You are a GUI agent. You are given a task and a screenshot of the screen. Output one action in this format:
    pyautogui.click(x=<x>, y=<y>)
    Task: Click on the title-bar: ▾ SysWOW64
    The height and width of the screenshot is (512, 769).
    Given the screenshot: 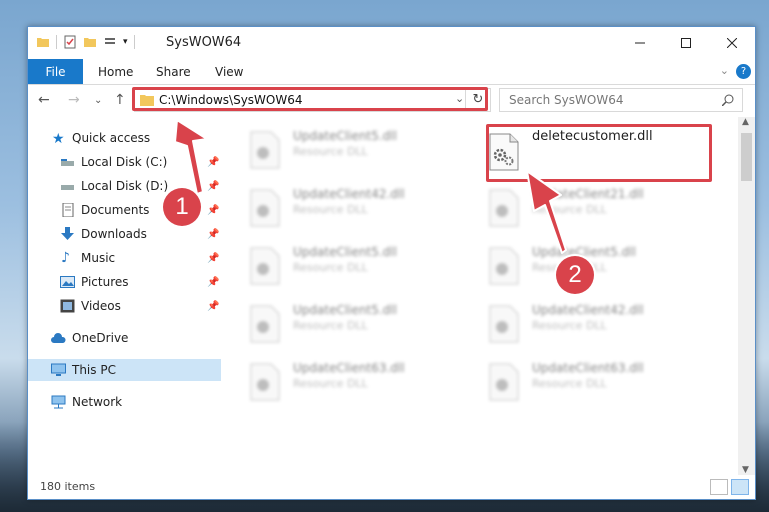 What is the action you would take?
    pyautogui.click(x=391, y=43)
    